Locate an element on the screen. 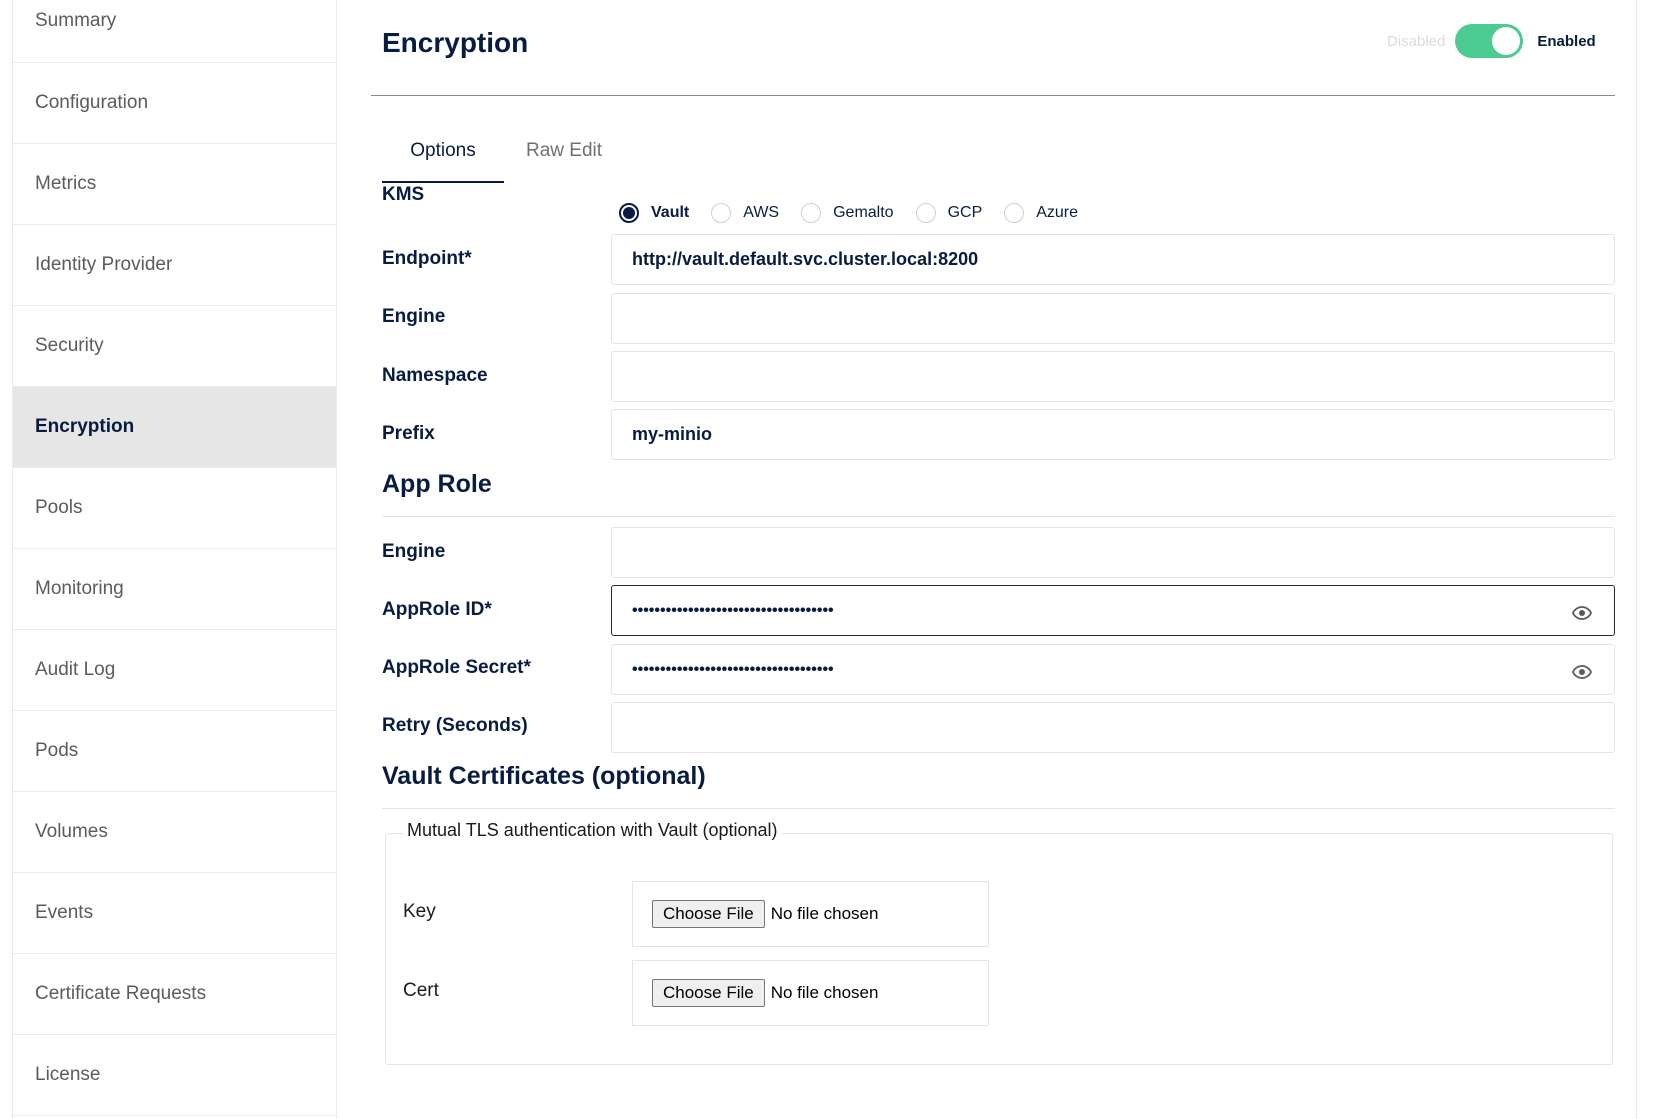  sidebar-item-audit-log: Audit Log is located at coordinates (174, 670).